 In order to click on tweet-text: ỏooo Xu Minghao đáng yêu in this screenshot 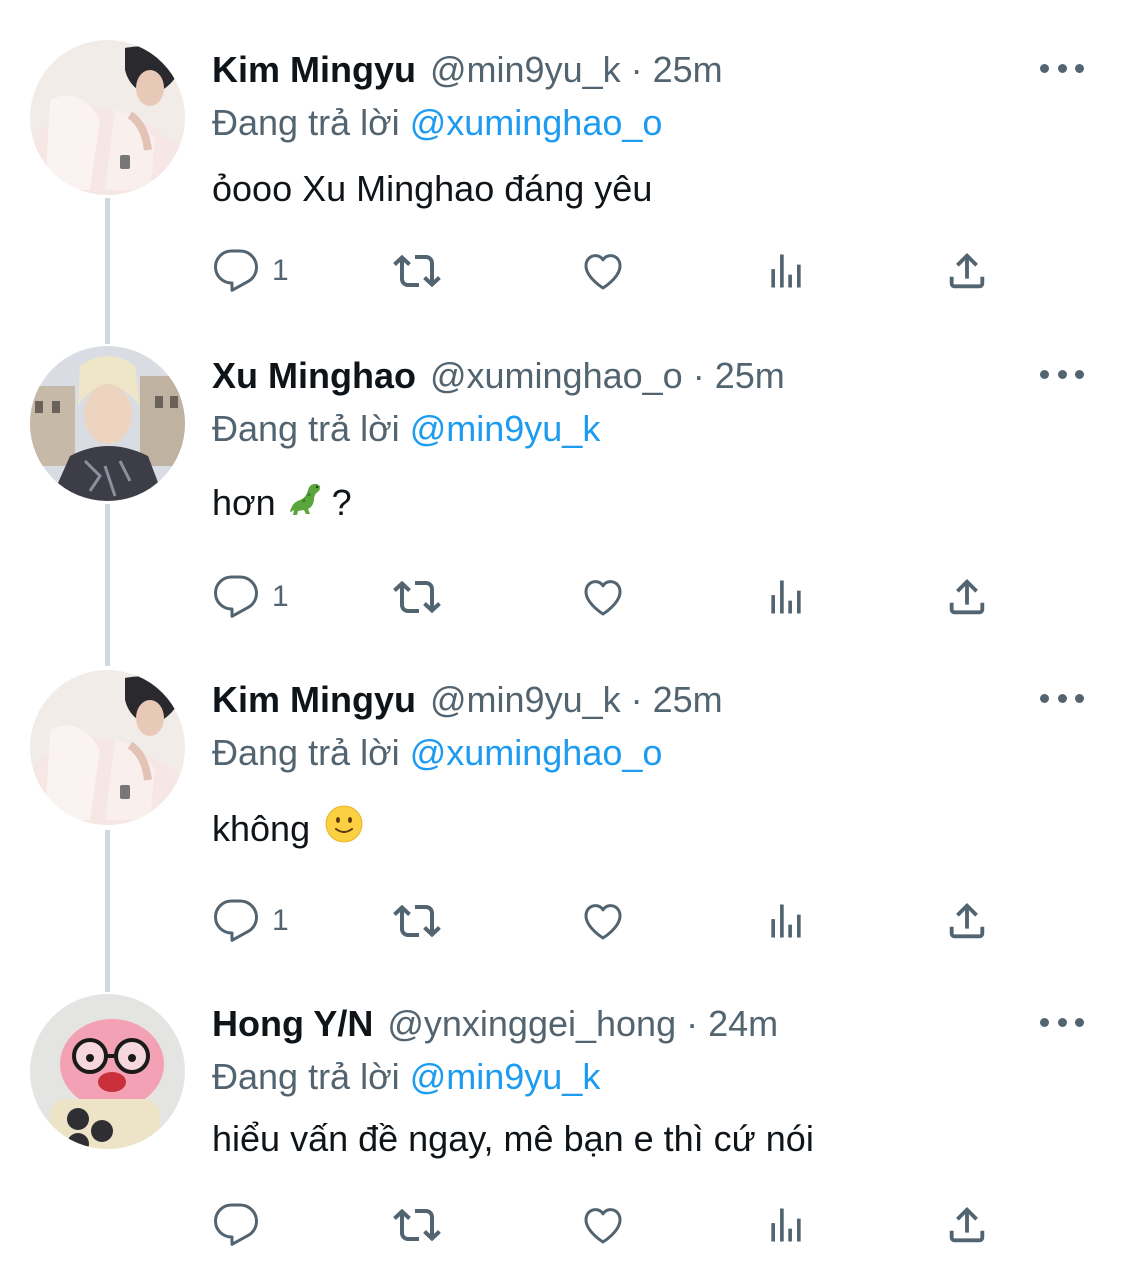, I will do `click(432, 189)`.